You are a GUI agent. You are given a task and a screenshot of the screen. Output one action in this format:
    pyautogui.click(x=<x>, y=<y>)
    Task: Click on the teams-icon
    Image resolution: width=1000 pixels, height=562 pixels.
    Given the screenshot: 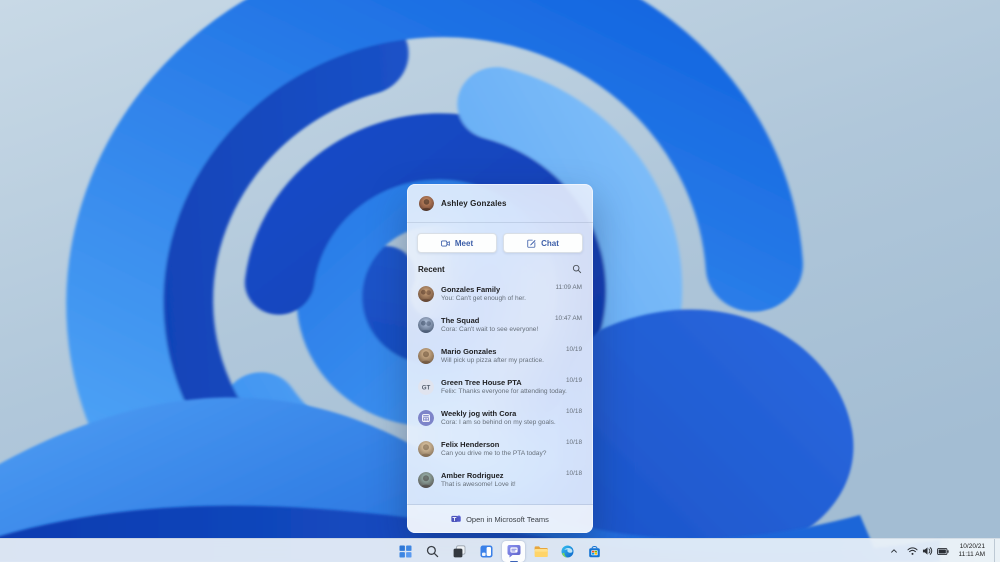 What is the action you would take?
    pyautogui.click(x=456, y=518)
    